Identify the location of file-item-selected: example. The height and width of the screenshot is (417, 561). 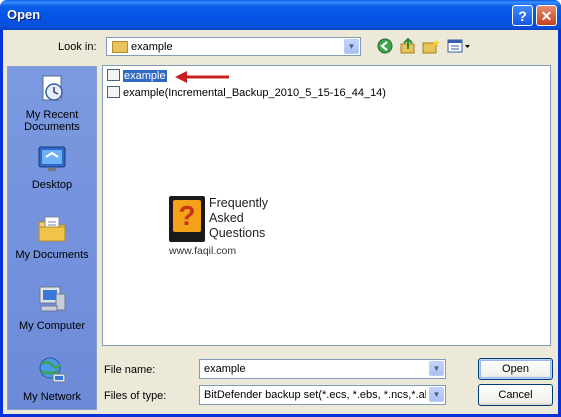
(137, 76).